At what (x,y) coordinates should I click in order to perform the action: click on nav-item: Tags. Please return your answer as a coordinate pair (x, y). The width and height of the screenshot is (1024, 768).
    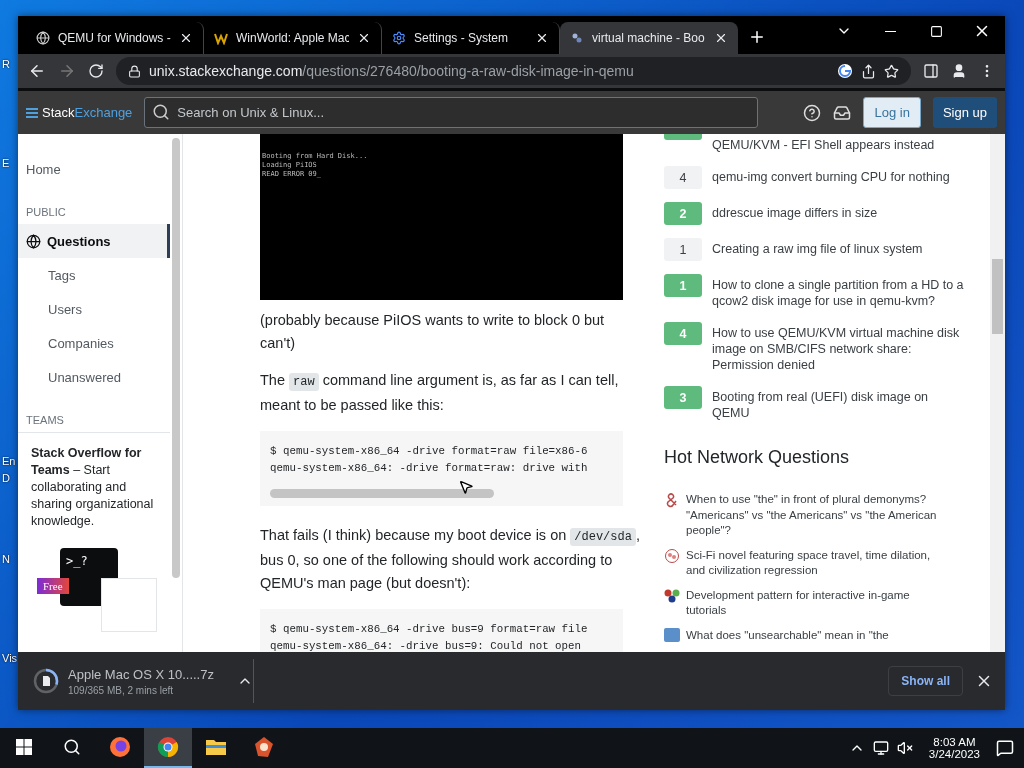
    Looking at the image, I should click on (94, 275).